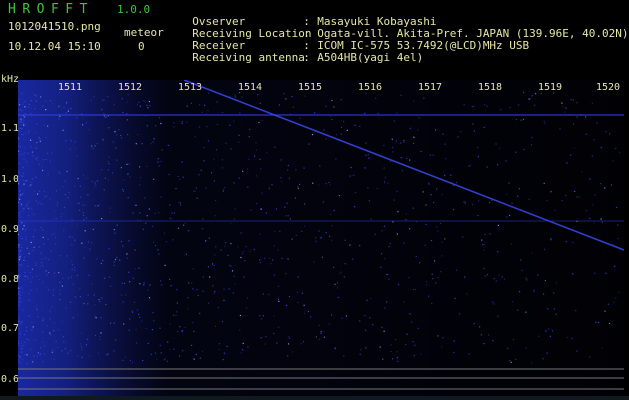 The image size is (629, 400). I want to click on status-strip, so click(314, 398).